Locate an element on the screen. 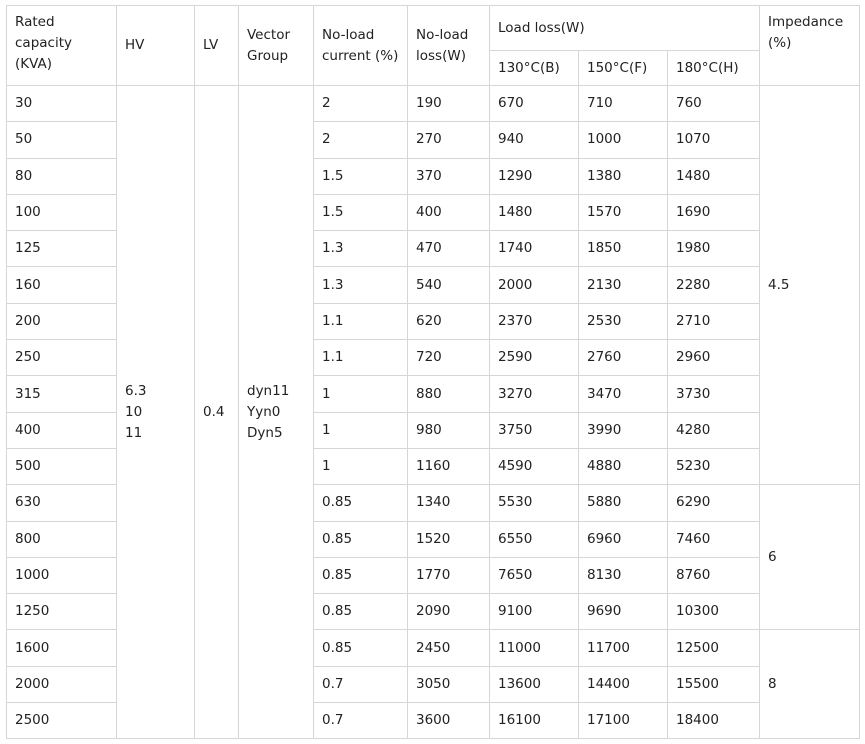  cell-text: 2130 is located at coordinates (604, 284).